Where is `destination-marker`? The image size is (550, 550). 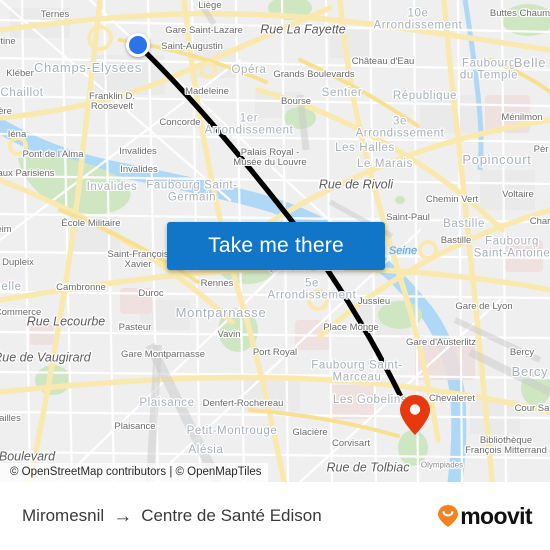
destination-marker is located at coordinates (415, 417).